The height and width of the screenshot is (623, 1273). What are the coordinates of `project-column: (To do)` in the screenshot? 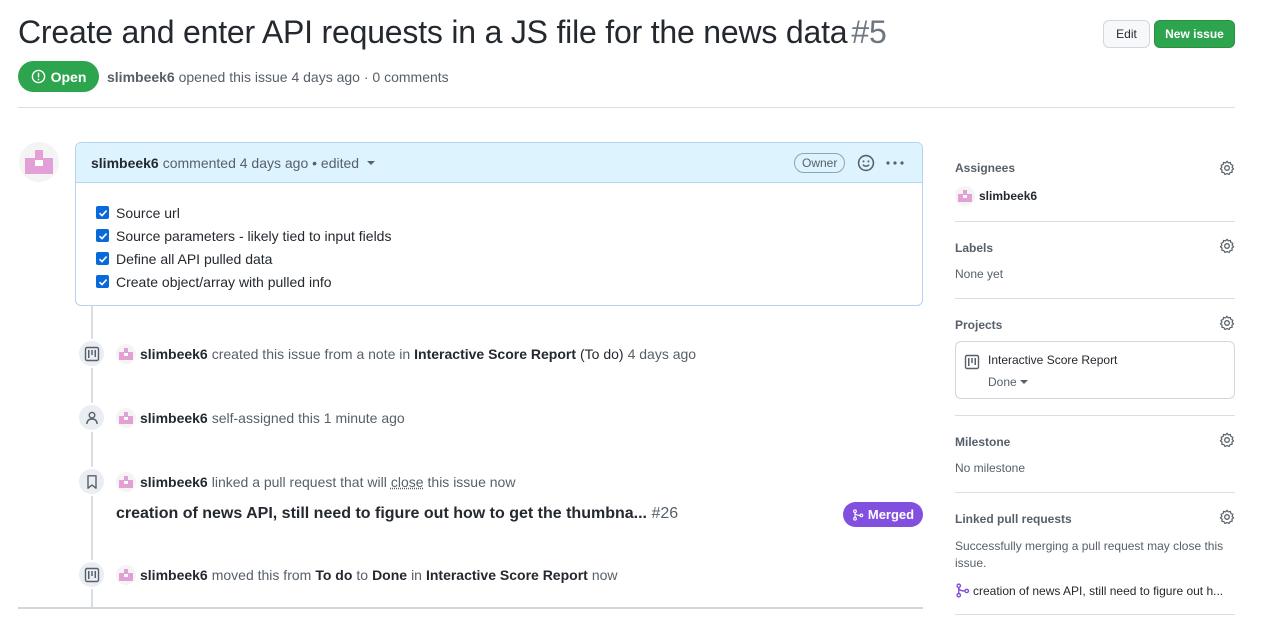 It's located at (602, 354).